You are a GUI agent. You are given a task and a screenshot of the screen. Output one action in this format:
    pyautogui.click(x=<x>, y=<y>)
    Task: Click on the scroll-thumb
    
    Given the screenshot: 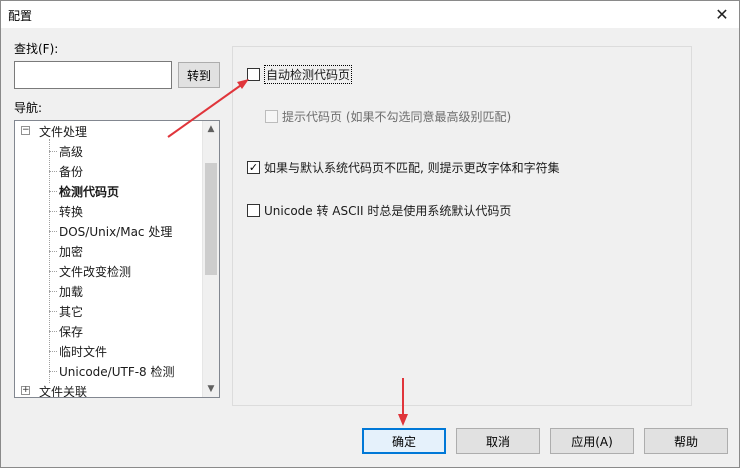 What is the action you would take?
    pyautogui.click(x=211, y=219)
    